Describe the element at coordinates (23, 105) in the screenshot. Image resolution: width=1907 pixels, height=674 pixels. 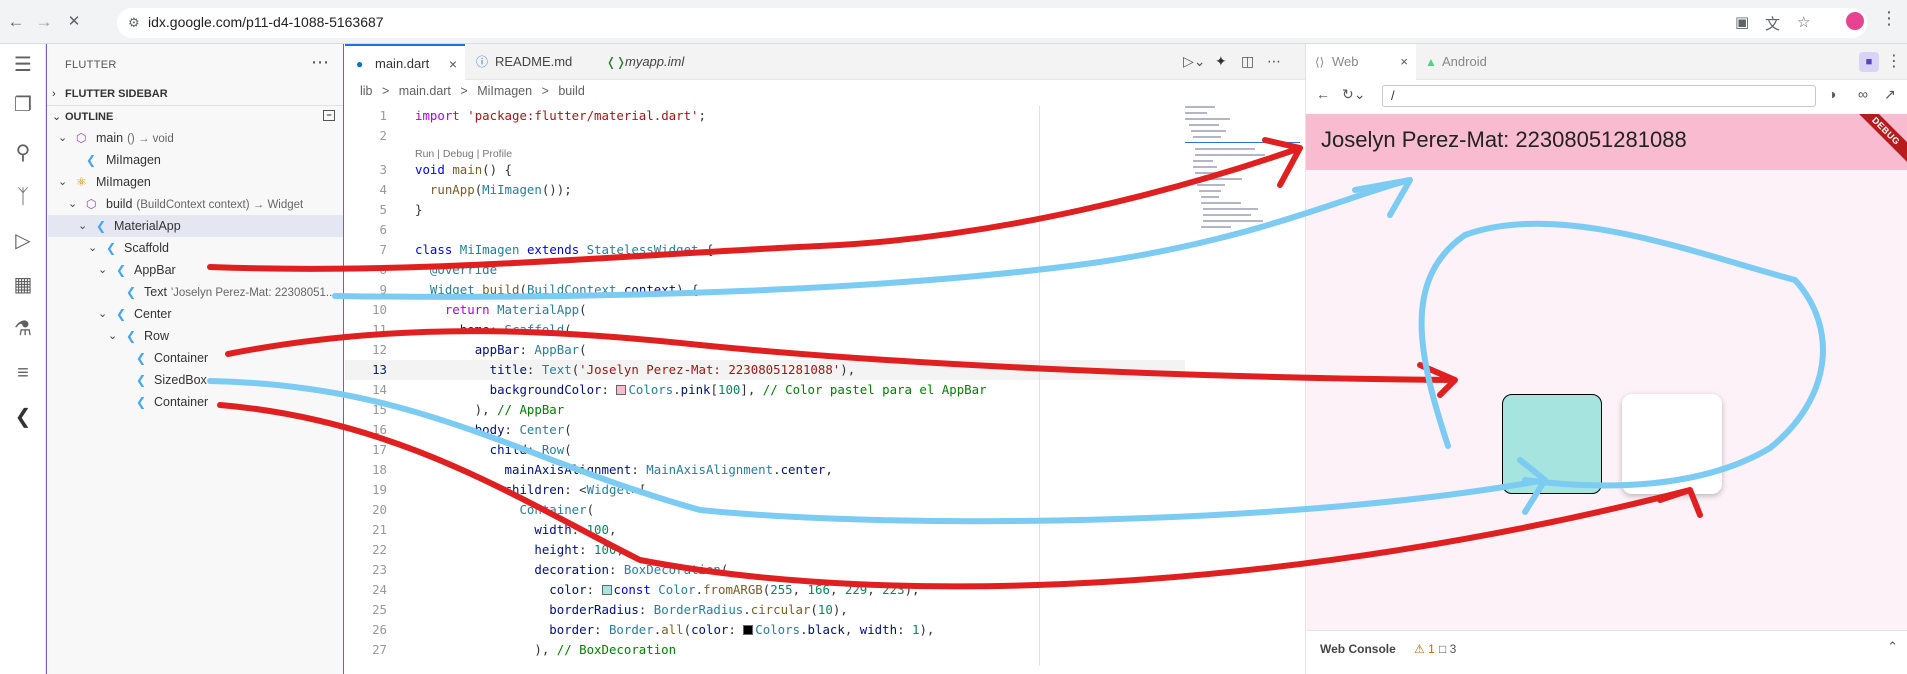
I see `explorer-files-icon: ❐` at that location.